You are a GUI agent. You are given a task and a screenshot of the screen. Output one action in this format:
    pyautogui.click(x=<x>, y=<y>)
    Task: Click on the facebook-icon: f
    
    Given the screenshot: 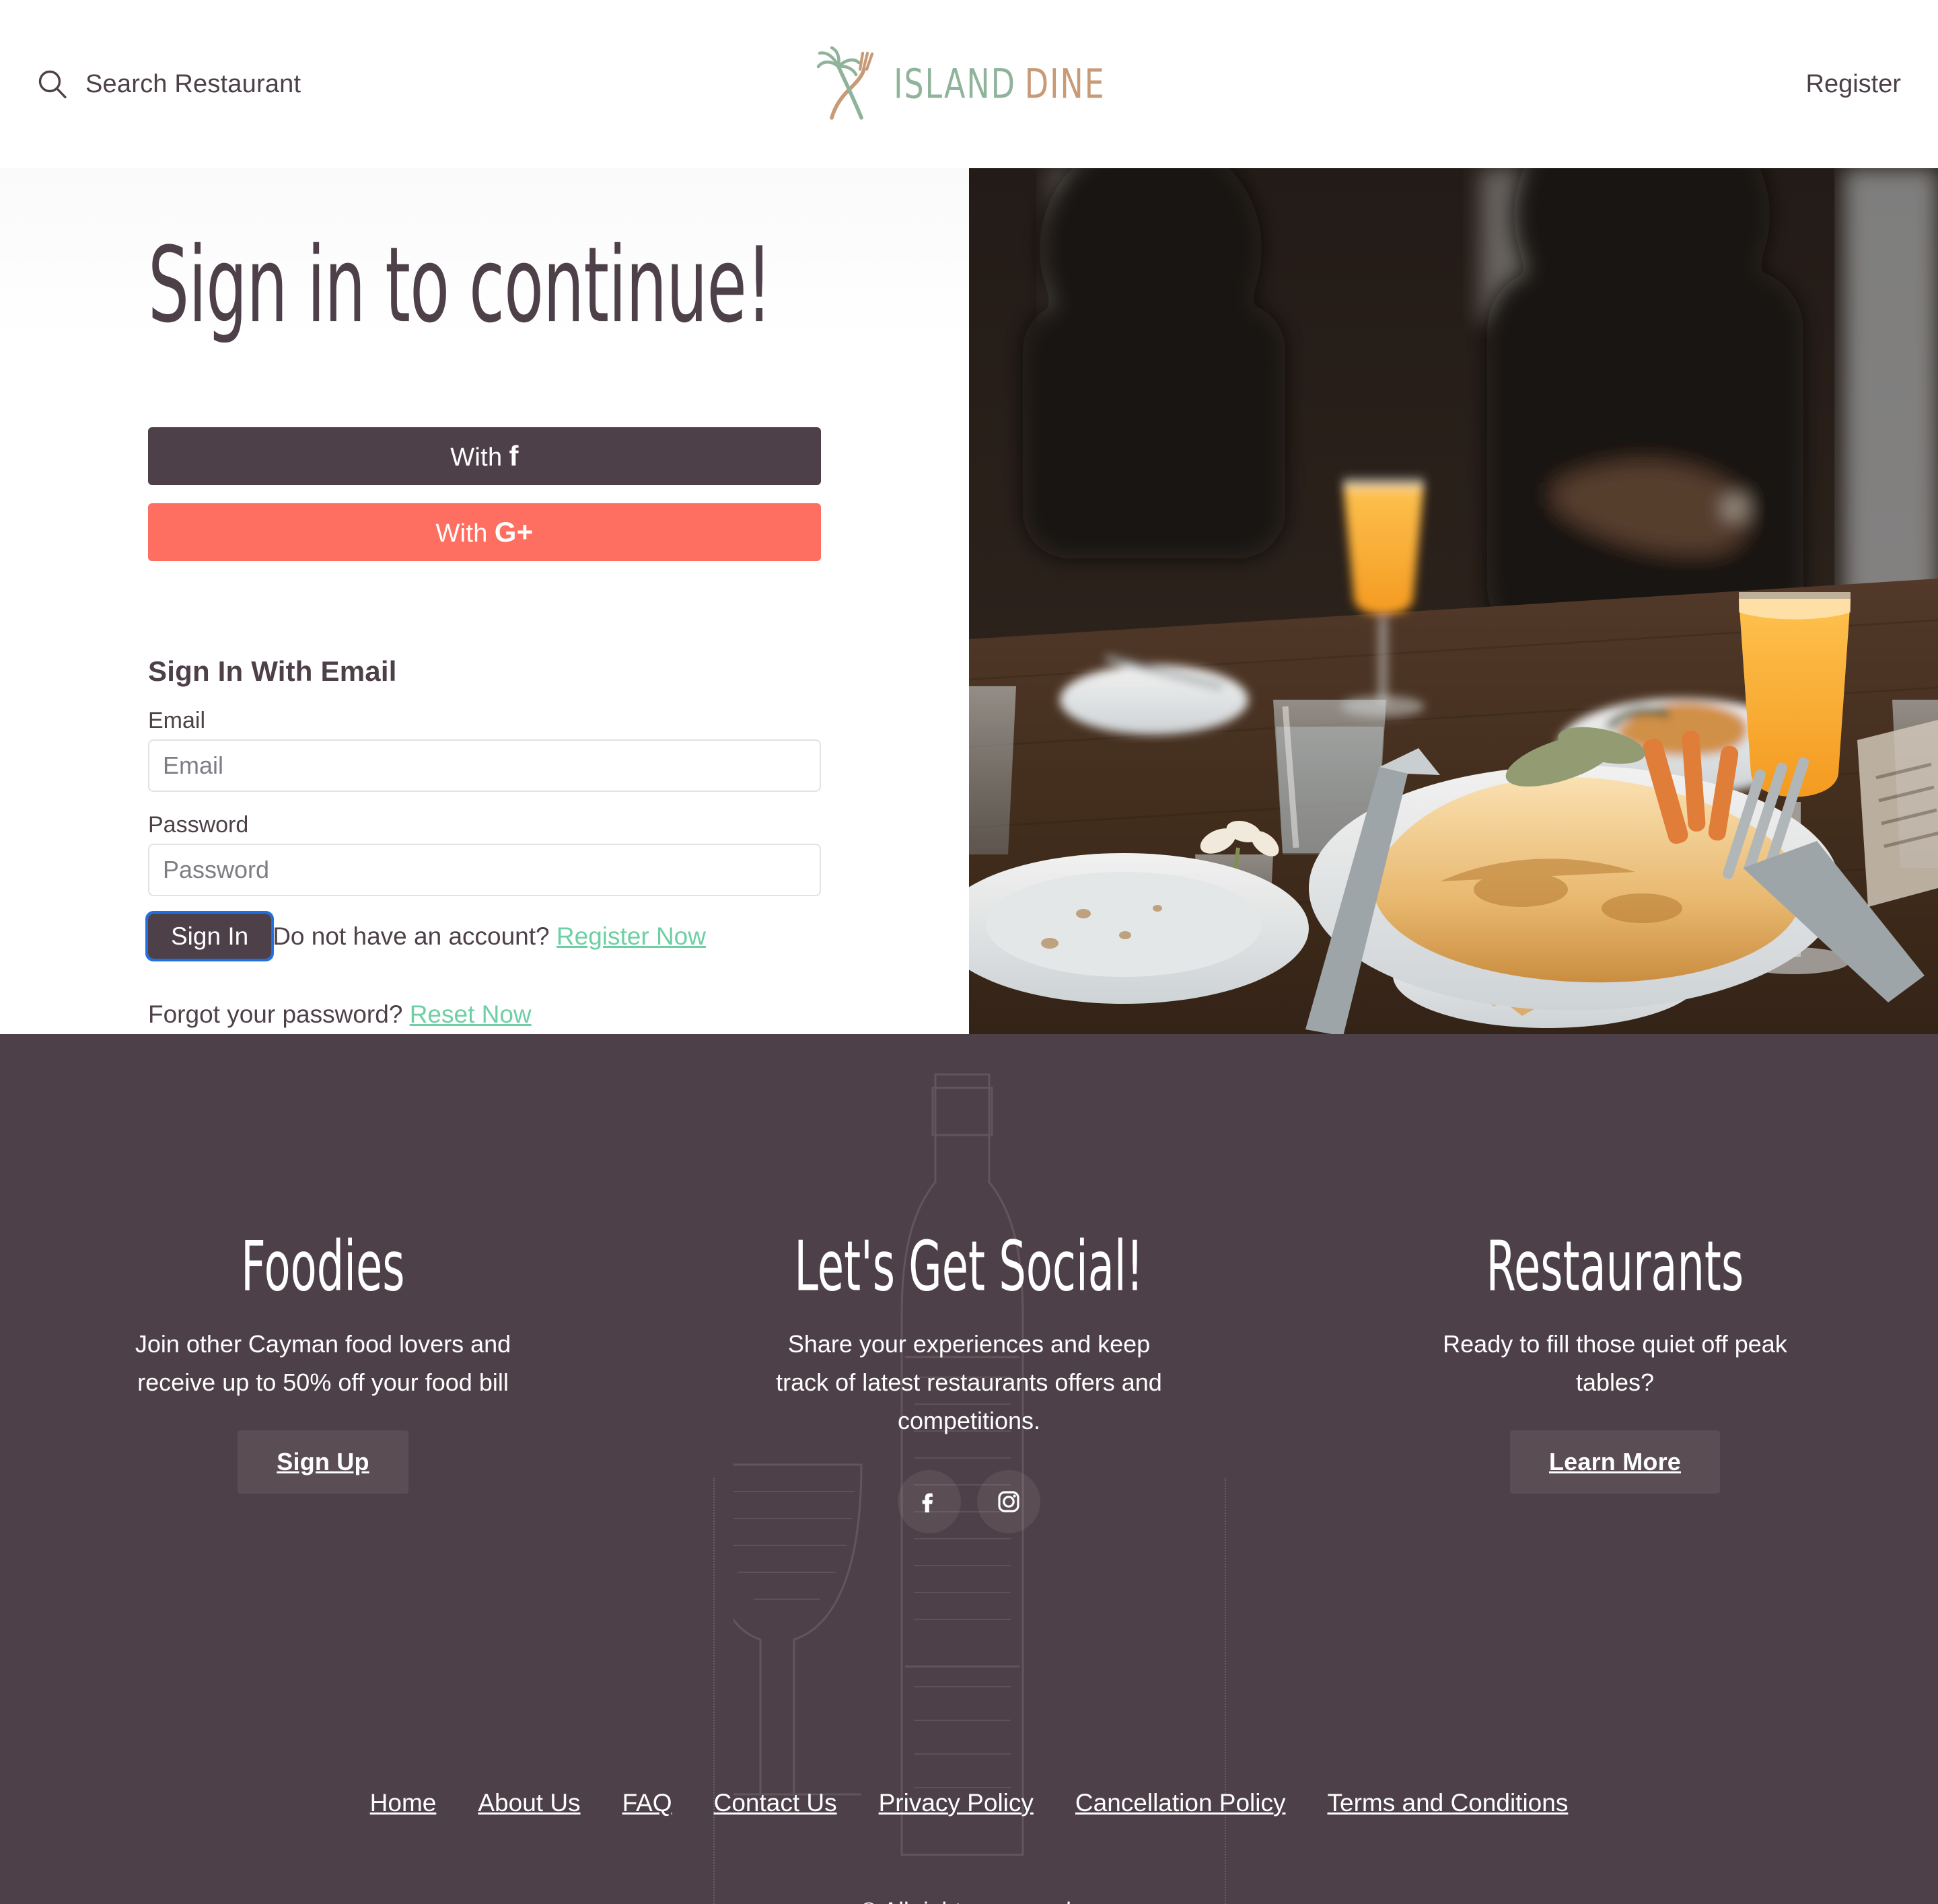 What is the action you would take?
    pyautogui.click(x=514, y=456)
    